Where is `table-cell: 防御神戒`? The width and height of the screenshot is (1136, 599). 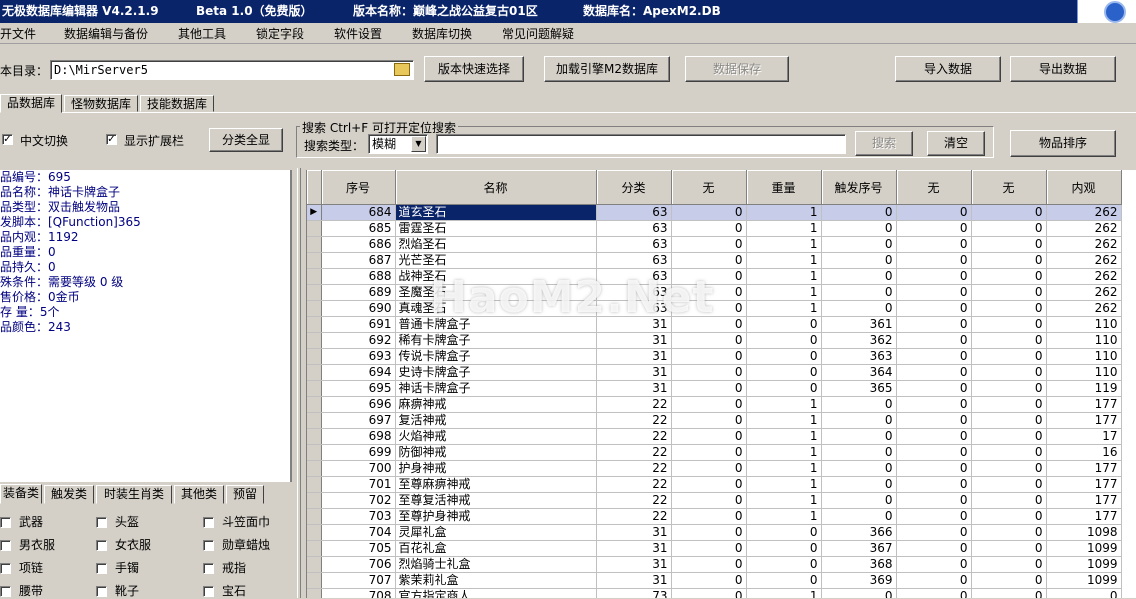
table-cell: 防御神戒 is located at coordinates (496, 452).